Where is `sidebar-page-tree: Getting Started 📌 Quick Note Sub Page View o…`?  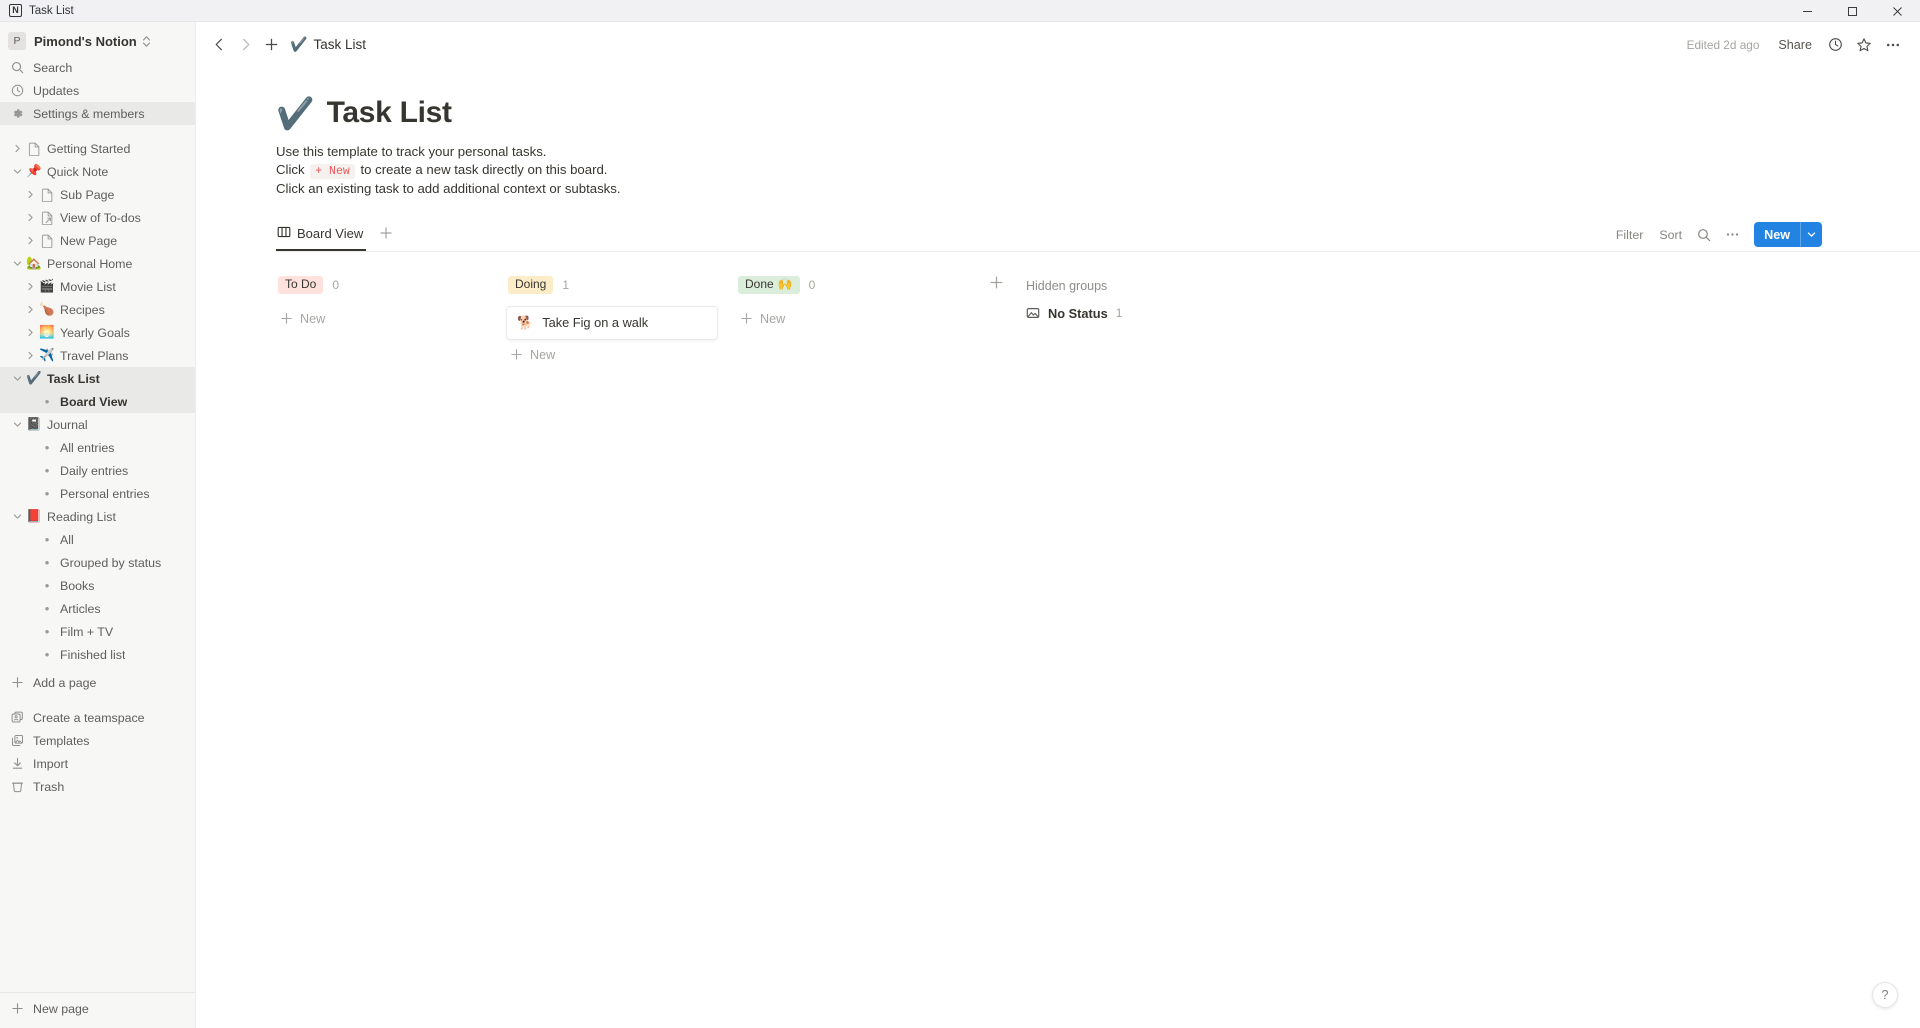
sidebar-page-tree: Getting Started 📌 Quick Note Sub Page View o… is located at coordinates (97, 401).